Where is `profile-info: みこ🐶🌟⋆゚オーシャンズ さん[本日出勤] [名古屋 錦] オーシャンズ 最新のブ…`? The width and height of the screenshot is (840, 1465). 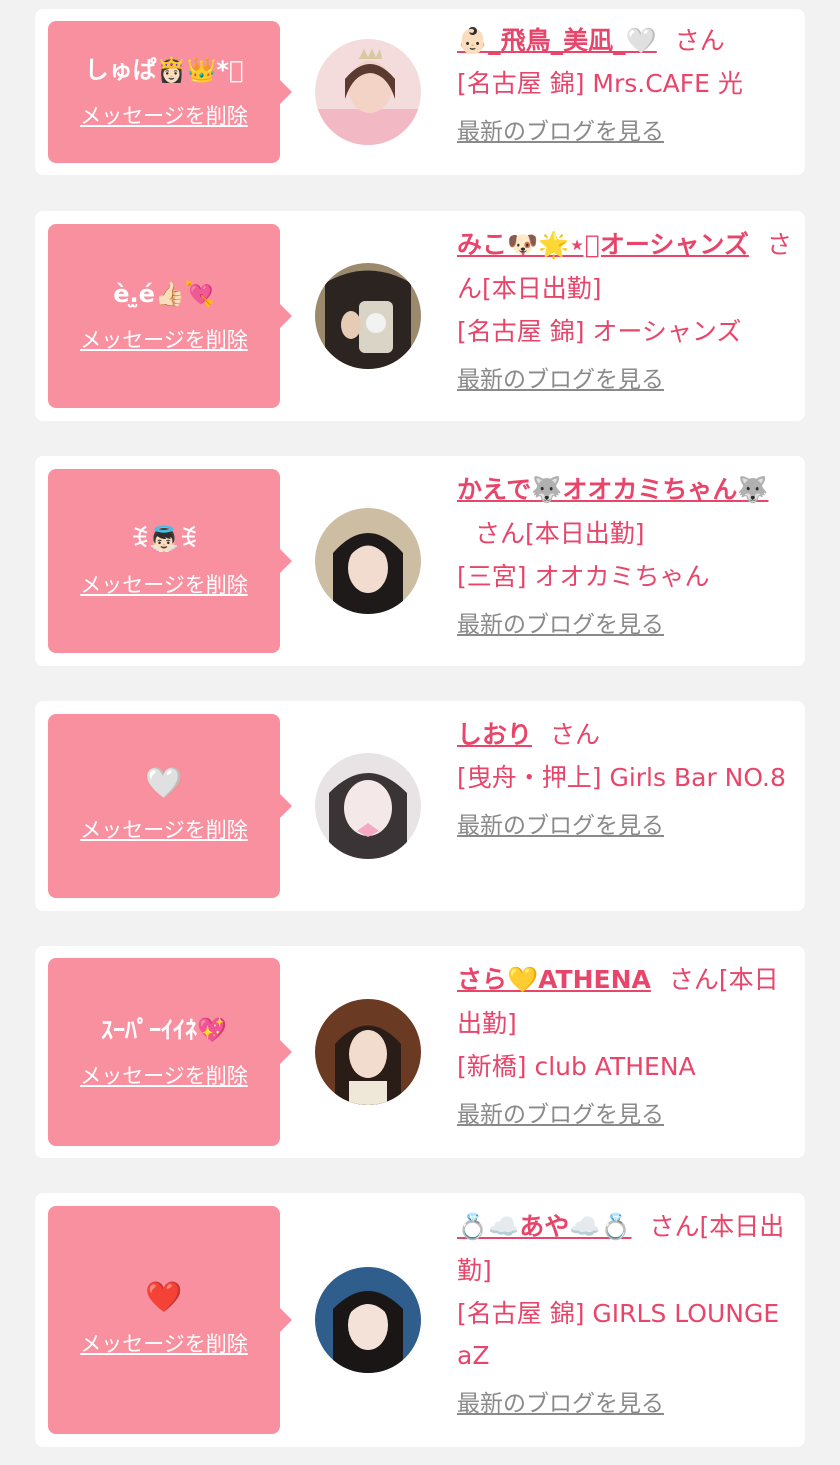 profile-info: みこ🐶🌟⋆゚オーシャンズ さん[本日出勤] [名古屋 錦] オーシャンズ 最新のブ… is located at coordinates (627, 309).